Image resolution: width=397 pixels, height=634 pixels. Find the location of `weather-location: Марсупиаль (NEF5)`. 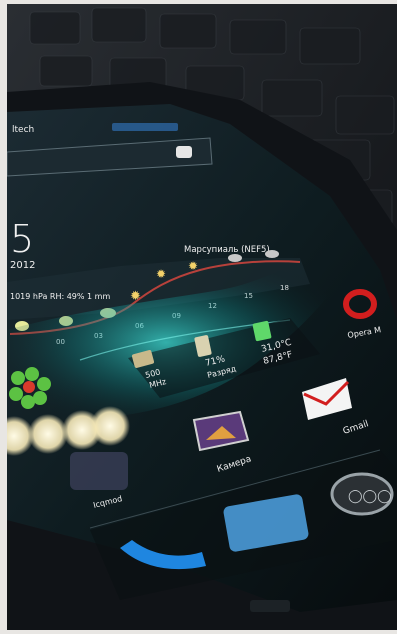

weather-location: Марсупиаль (NEF5) is located at coordinates (227, 250).